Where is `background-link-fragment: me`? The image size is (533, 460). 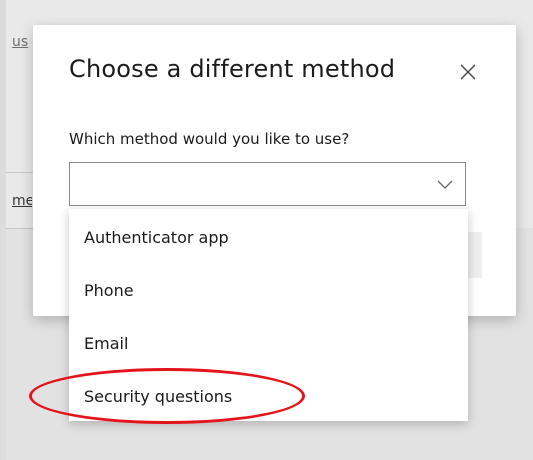 background-link-fragment: me is located at coordinates (22, 201).